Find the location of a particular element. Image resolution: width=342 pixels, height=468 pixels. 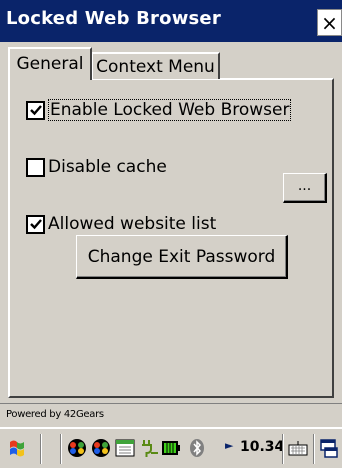

disable-cache-label: Disable cache is located at coordinates (107, 167).